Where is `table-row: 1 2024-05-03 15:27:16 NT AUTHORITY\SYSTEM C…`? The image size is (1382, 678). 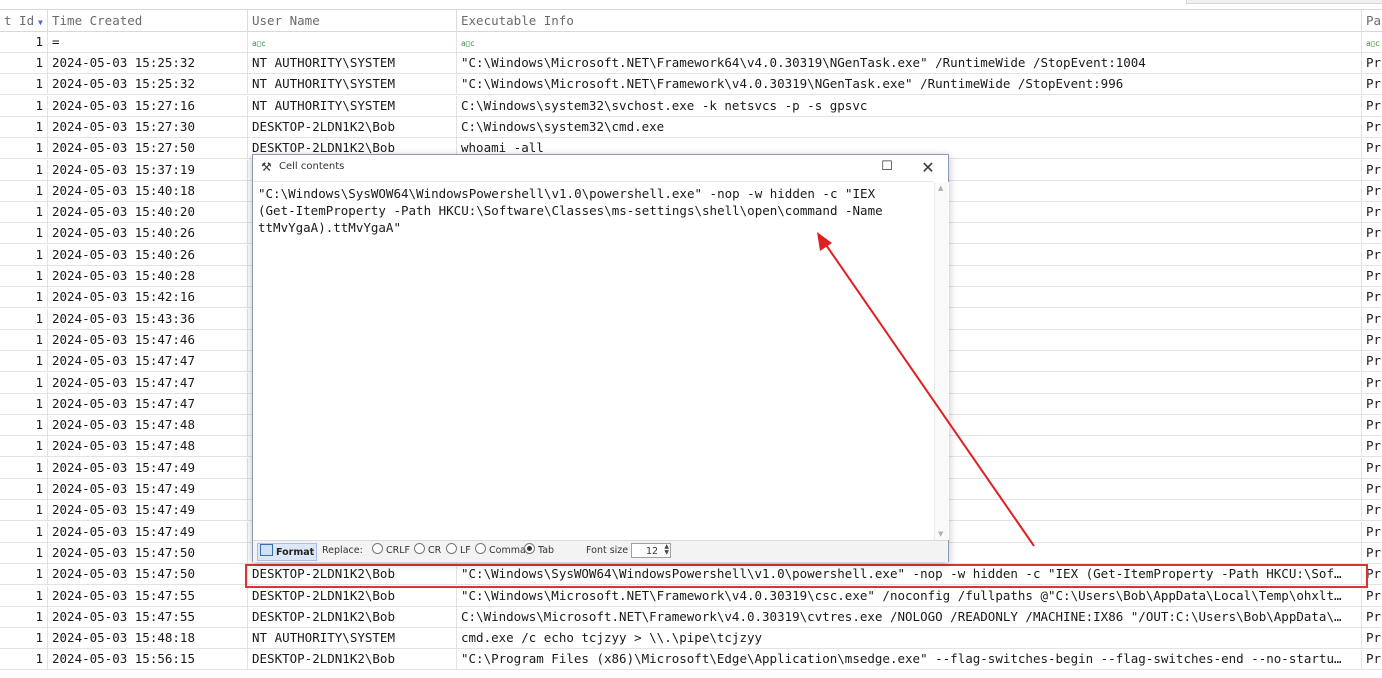 table-row: 1 2024-05-03 15:27:16 NT AUTHORITY\SYSTEM C… is located at coordinates (691, 106).